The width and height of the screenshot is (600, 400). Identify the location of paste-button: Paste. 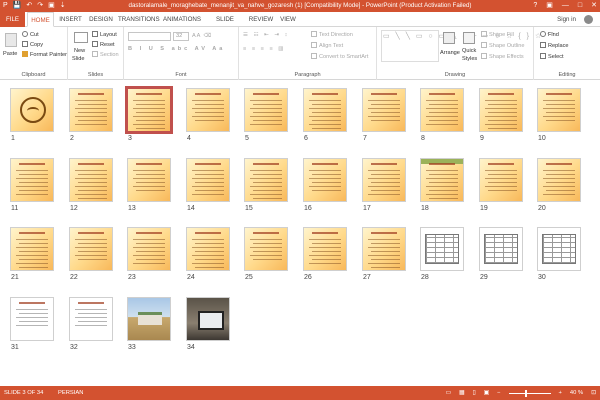
(10, 54).